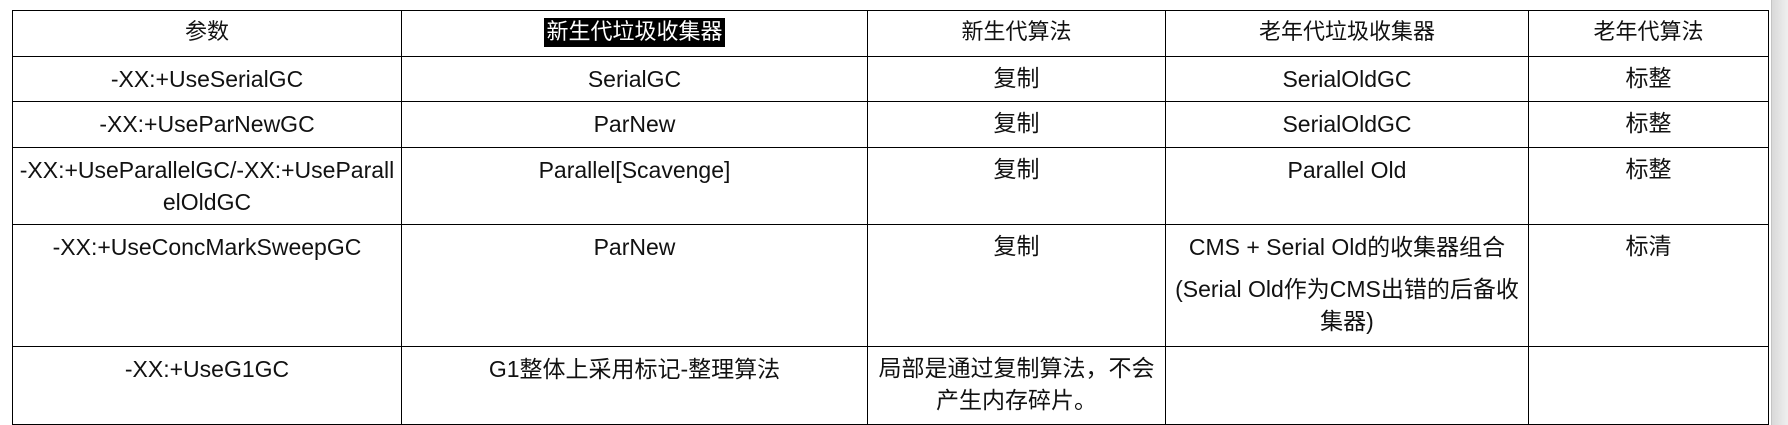 The height and width of the screenshot is (425, 1788). Describe the element at coordinates (207, 33) in the screenshot. I see `header-param: 参数` at that location.